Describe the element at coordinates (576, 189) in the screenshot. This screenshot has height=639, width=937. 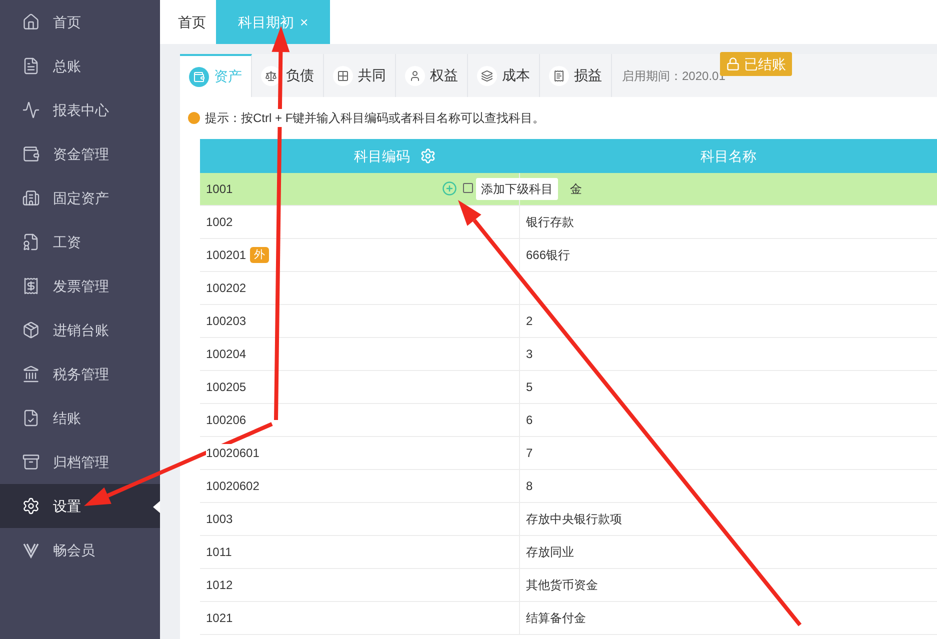
I see `table-cell-text: 金` at that location.